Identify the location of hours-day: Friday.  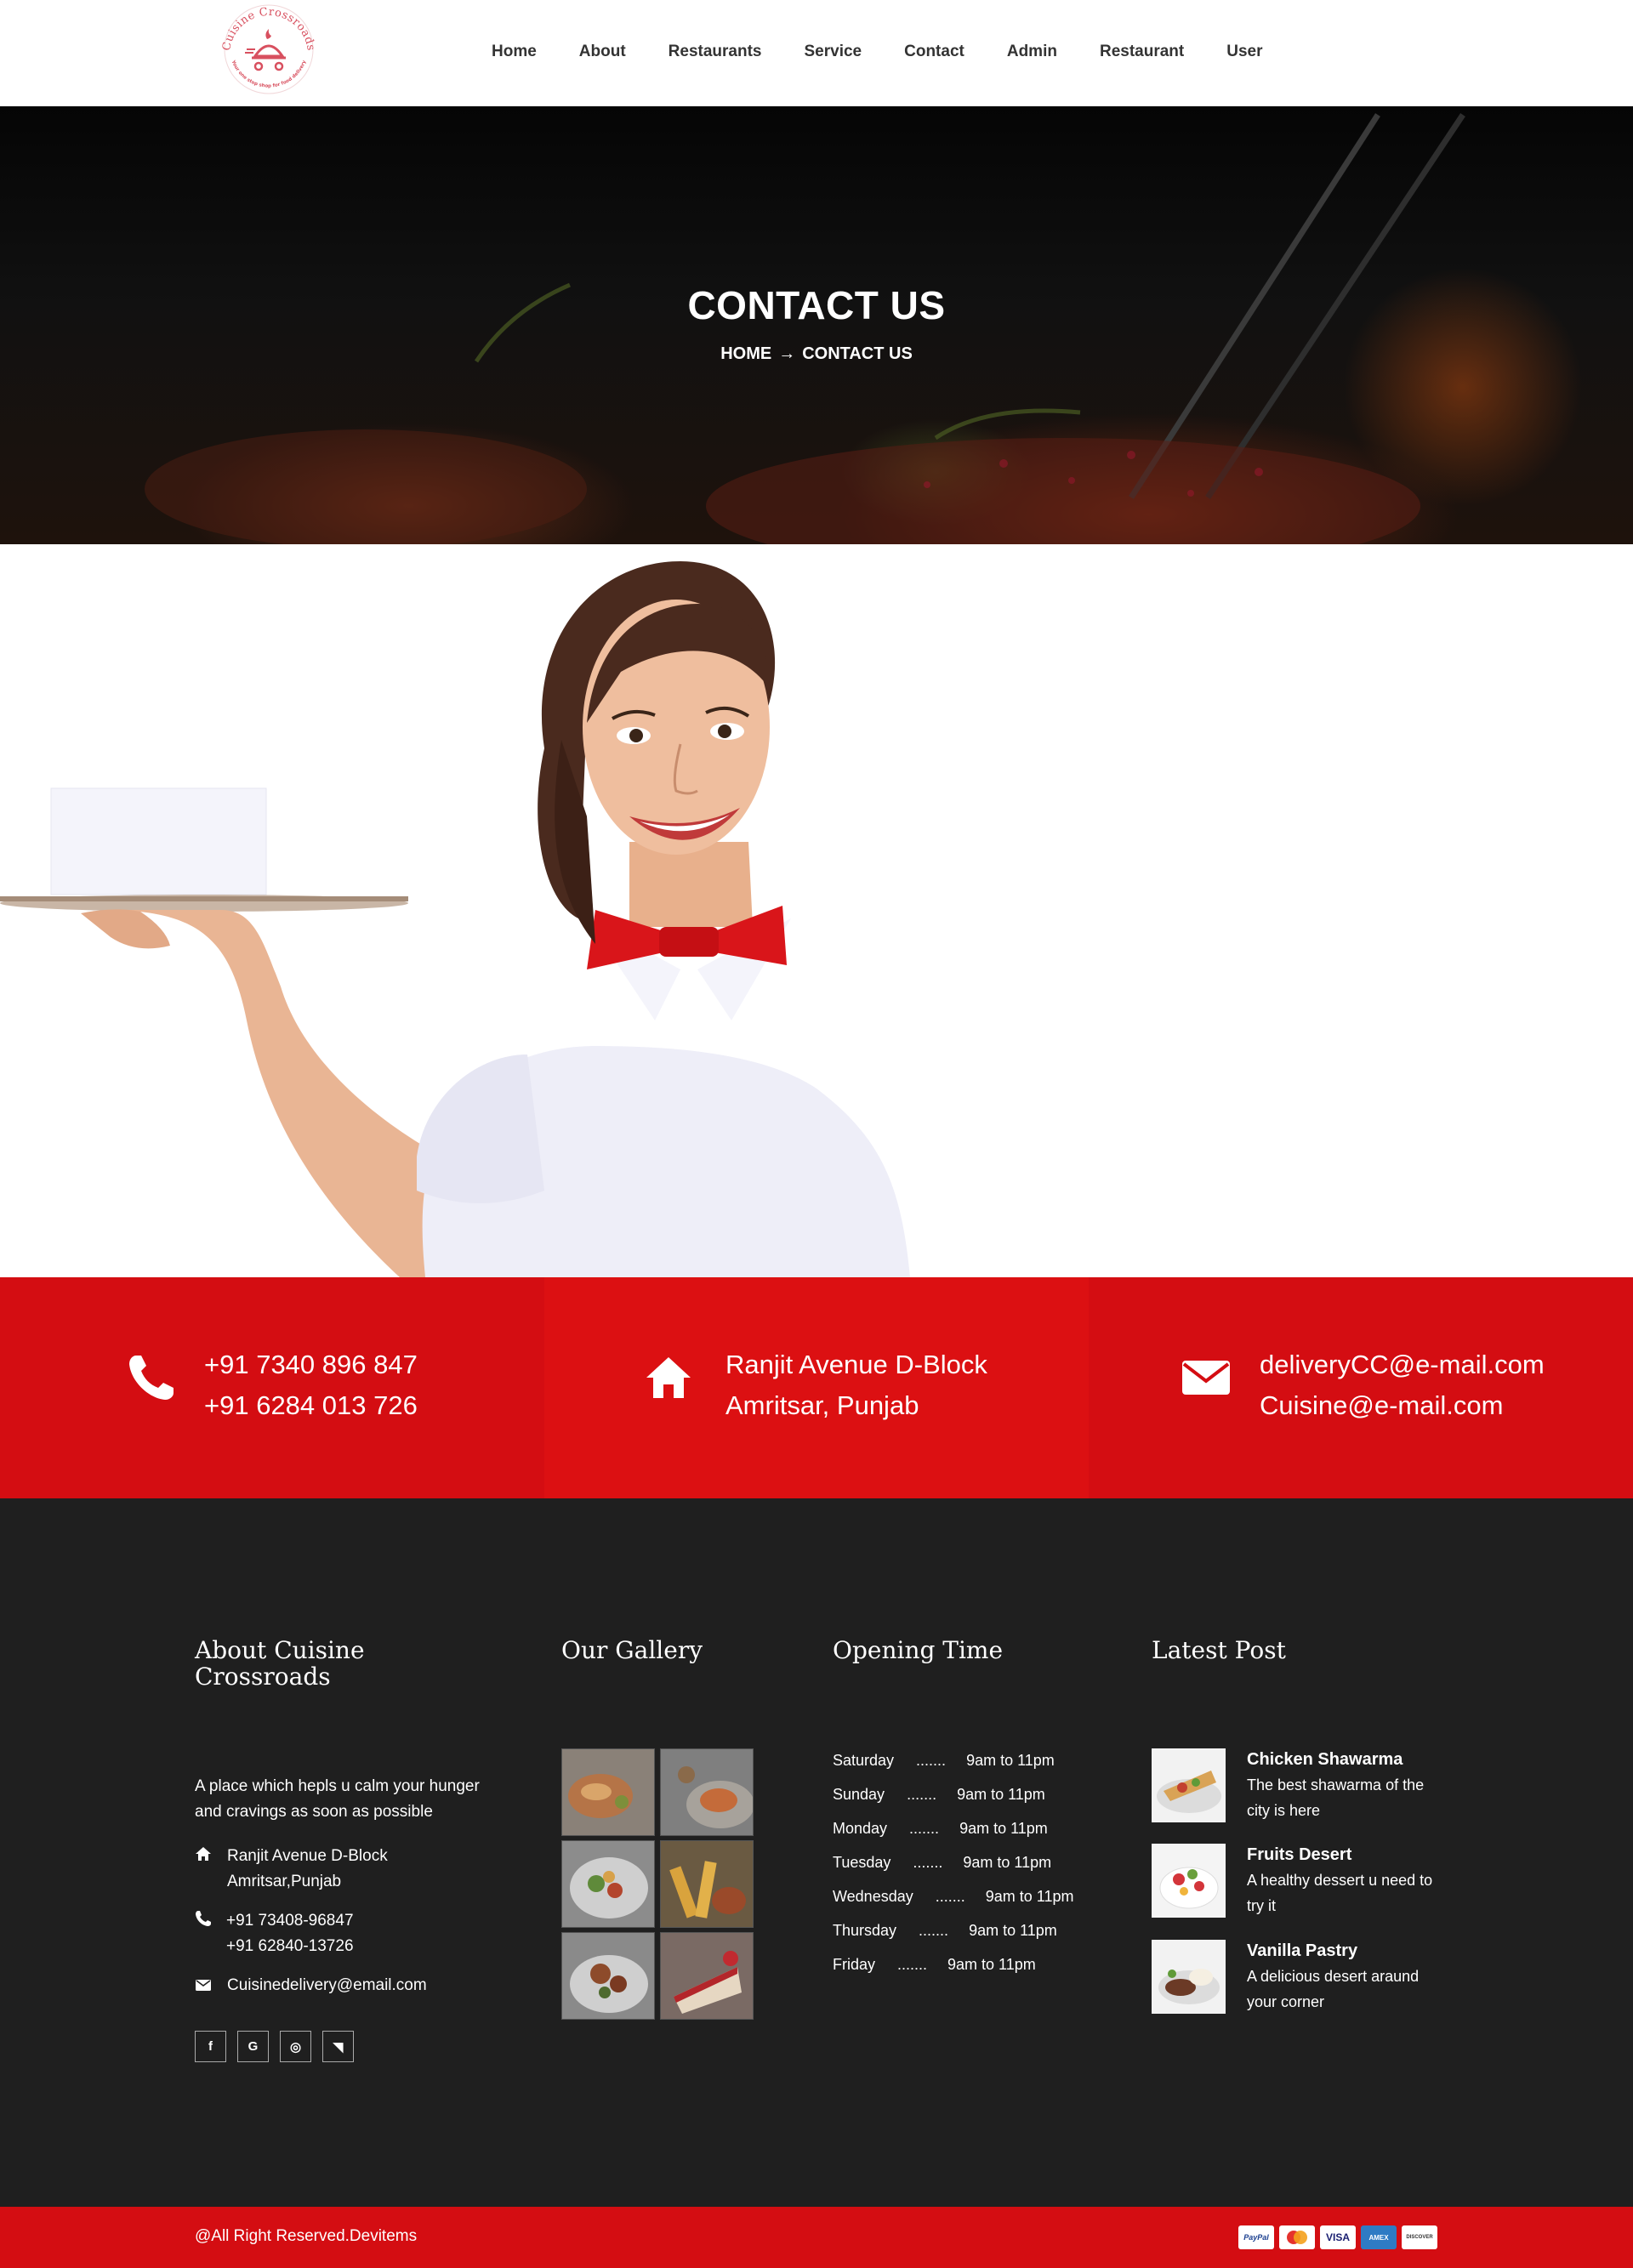
(854, 1964).